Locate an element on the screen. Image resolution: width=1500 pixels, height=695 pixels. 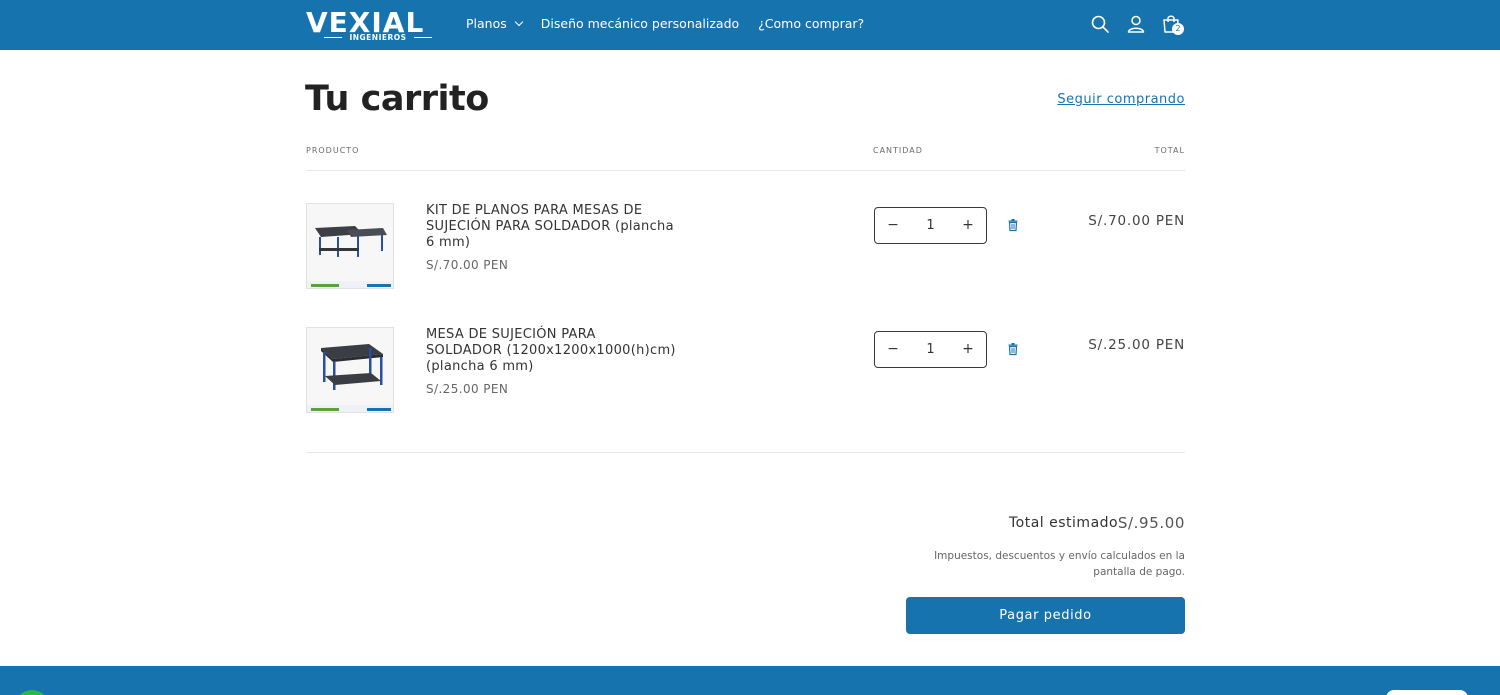
estimated-total-label: Total estimado is located at coordinates (1064, 523).